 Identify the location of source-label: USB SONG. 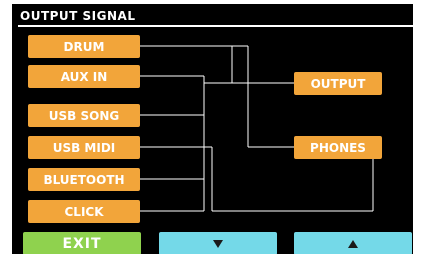
(84, 115).